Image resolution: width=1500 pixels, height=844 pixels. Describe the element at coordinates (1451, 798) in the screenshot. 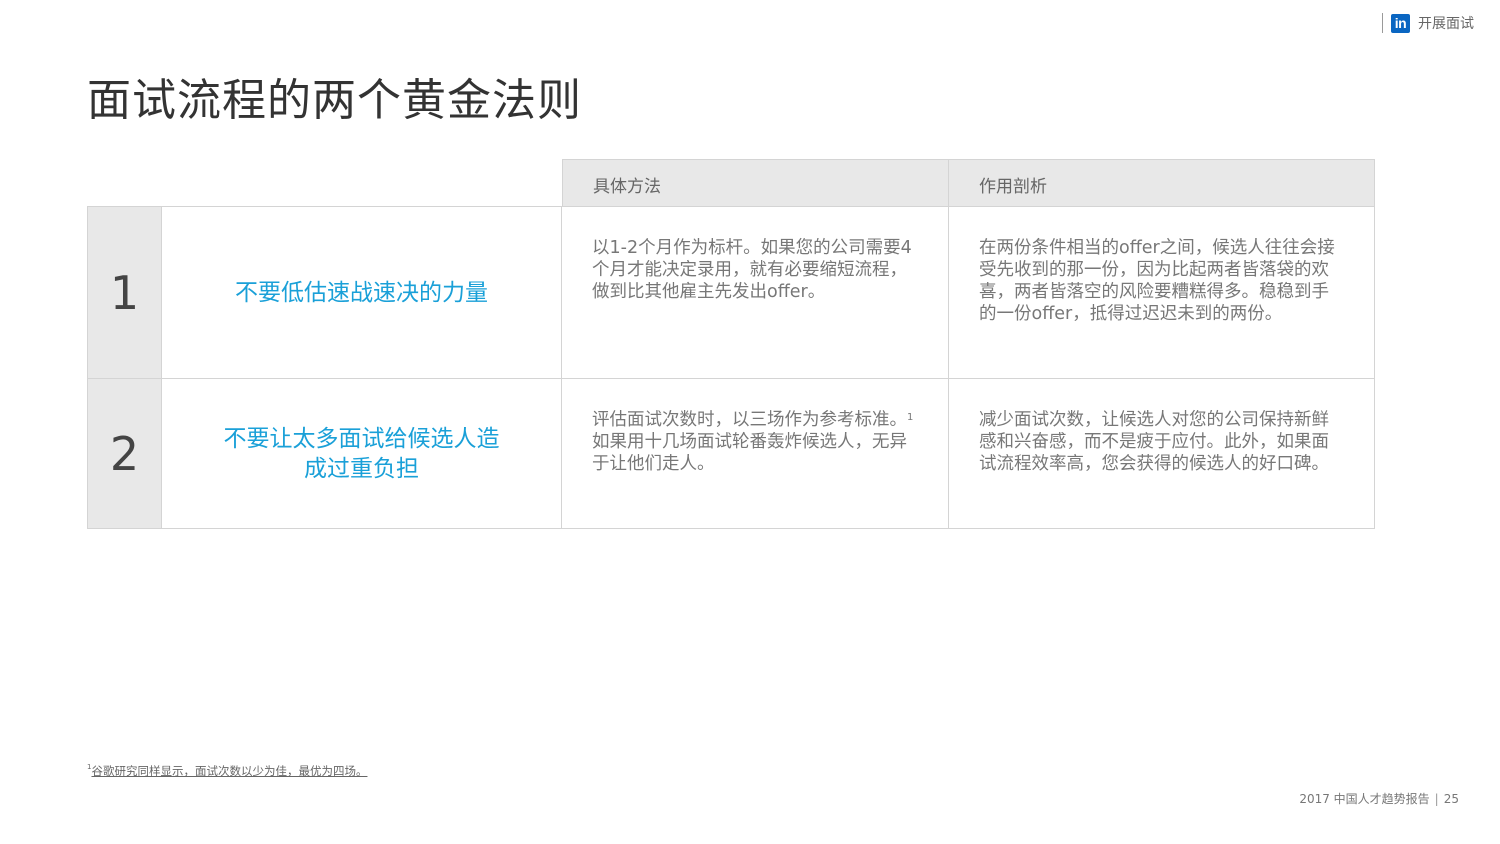

I see `page-number: 25` at that location.